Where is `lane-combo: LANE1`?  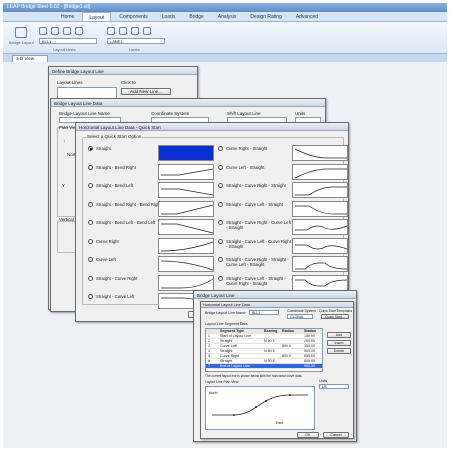
lane-combo: LANE1 is located at coordinates (136, 41).